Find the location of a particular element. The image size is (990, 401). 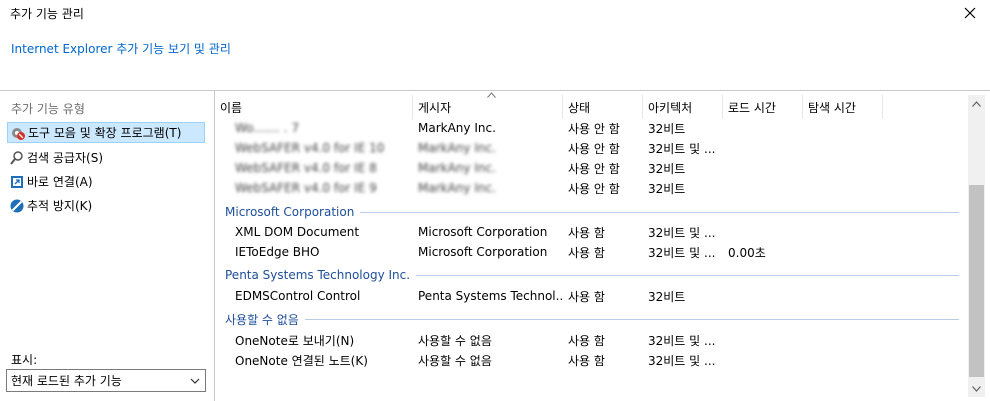

scroll-down-button is located at coordinates (976, 388).